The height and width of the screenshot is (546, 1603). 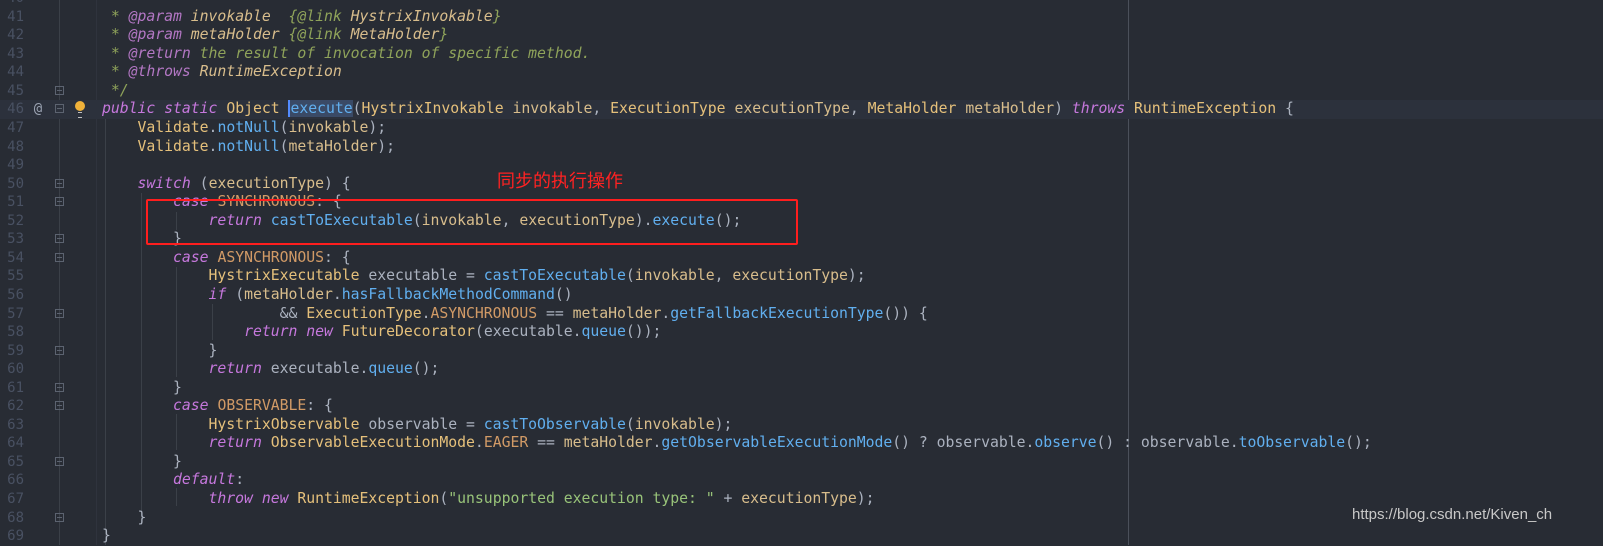 What do you see at coordinates (801, 351) in the screenshot?
I see `code-line: 59 }` at bounding box center [801, 351].